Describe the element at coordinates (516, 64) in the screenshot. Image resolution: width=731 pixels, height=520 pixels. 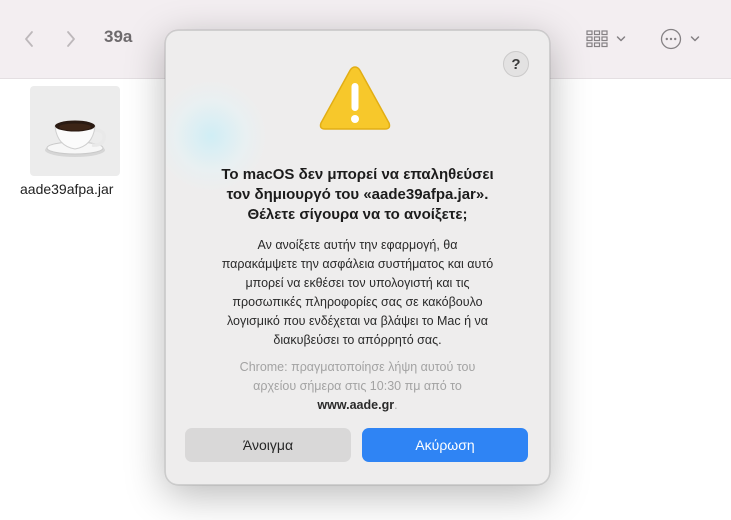
I see `help-button: ?` at that location.